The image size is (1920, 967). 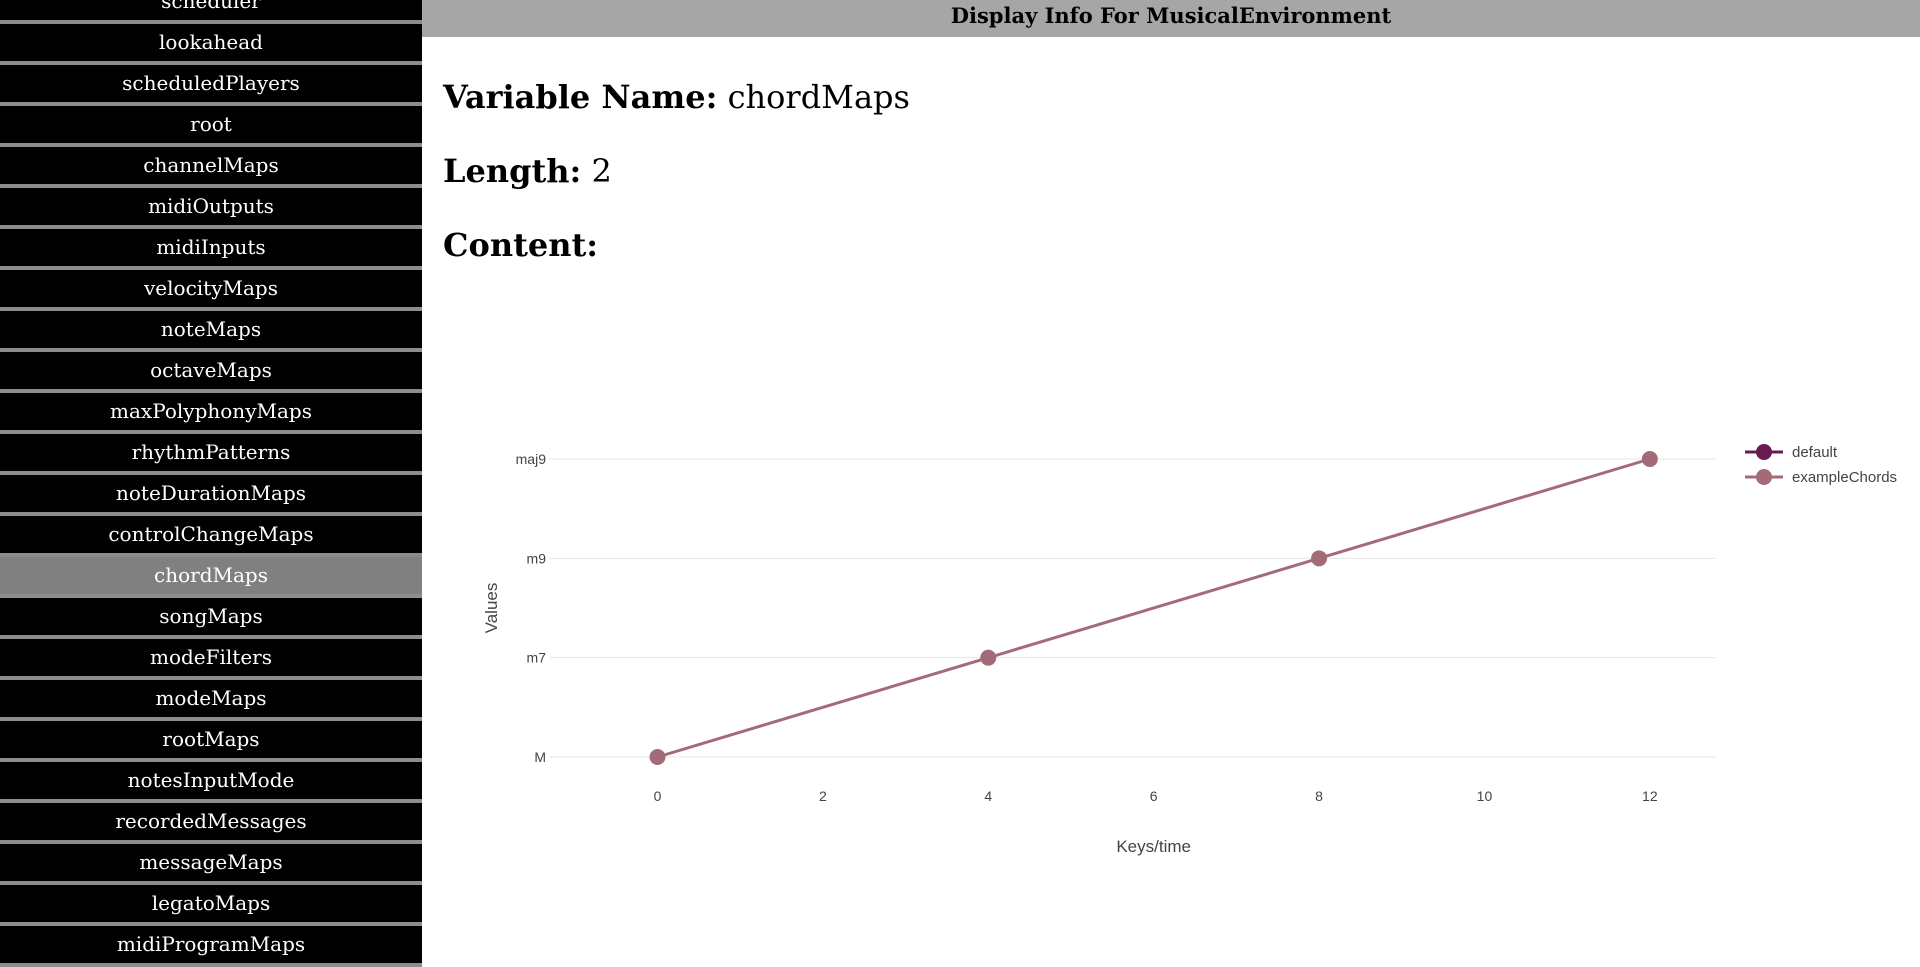 I want to click on sidebar-item-modeMaps: modeMaps, so click(x=211, y=698).